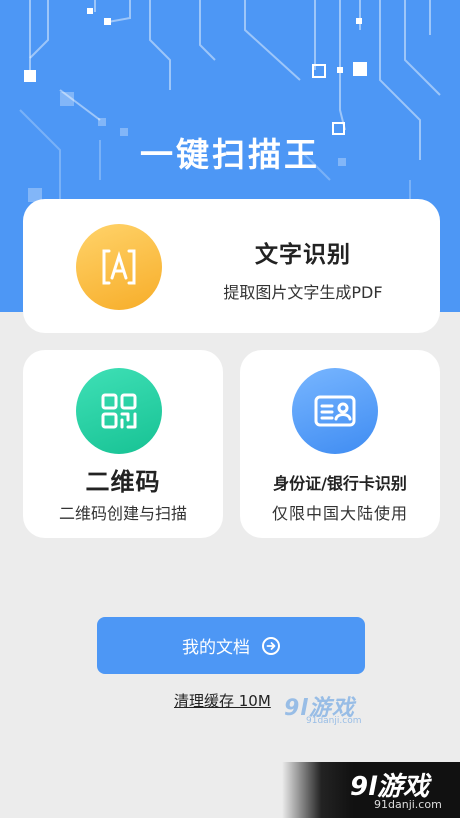 The width and height of the screenshot is (460, 818). What do you see at coordinates (334, 721) in the screenshot?
I see `watermark-url: 91danji.com` at bounding box center [334, 721].